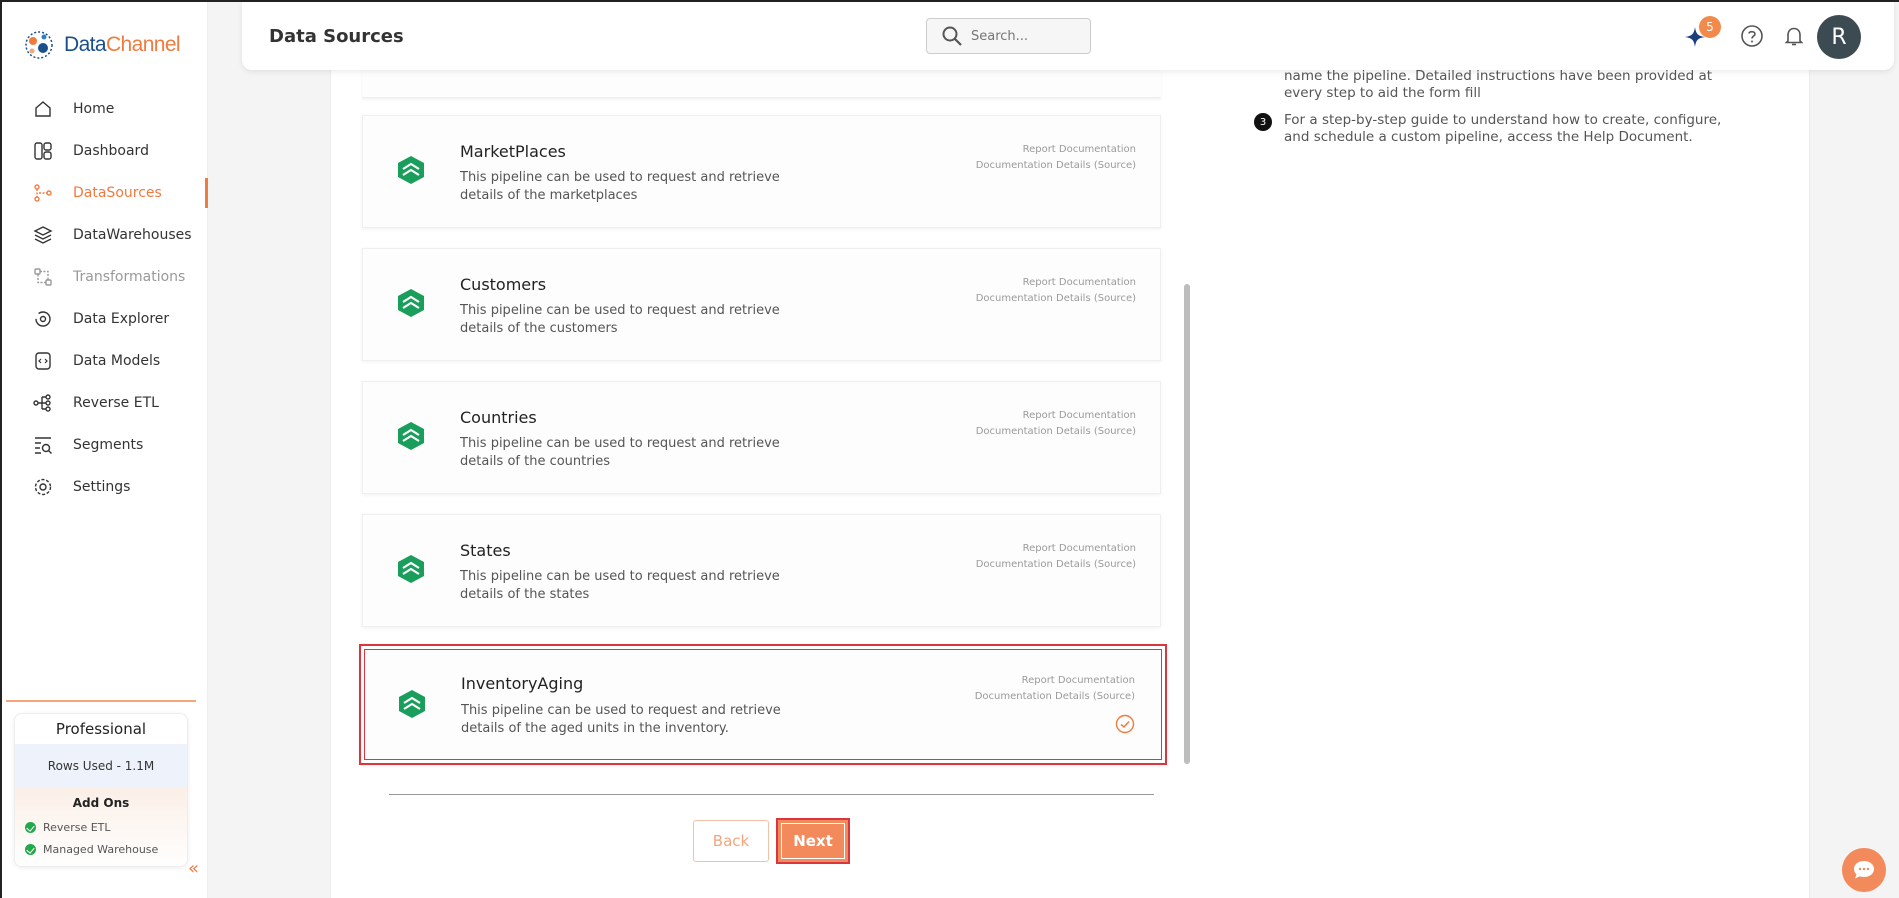 Image resolution: width=1899 pixels, height=898 pixels. What do you see at coordinates (336, 36) in the screenshot?
I see `page-title: Data Sources` at bounding box center [336, 36].